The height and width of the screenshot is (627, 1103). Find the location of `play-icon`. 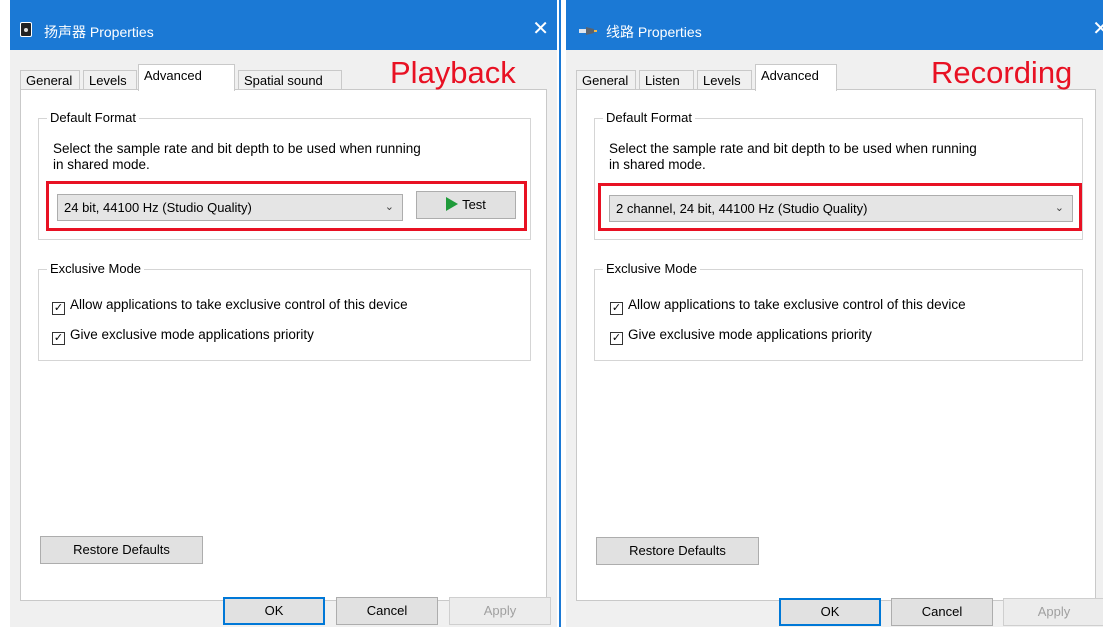

play-icon is located at coordinates (452, 204).